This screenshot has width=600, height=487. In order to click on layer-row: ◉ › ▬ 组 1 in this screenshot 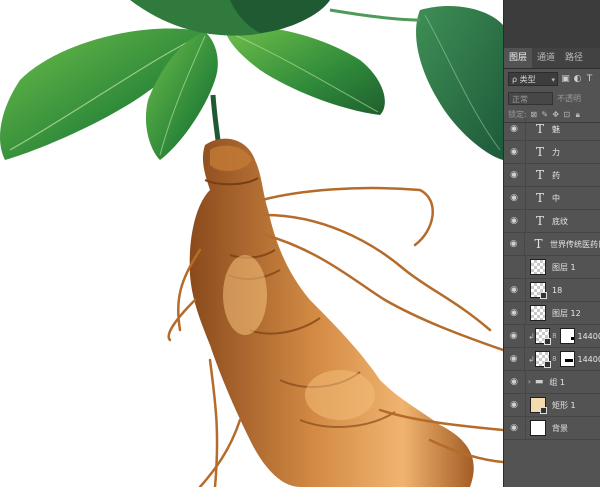, I will do `click(552, 382)`.